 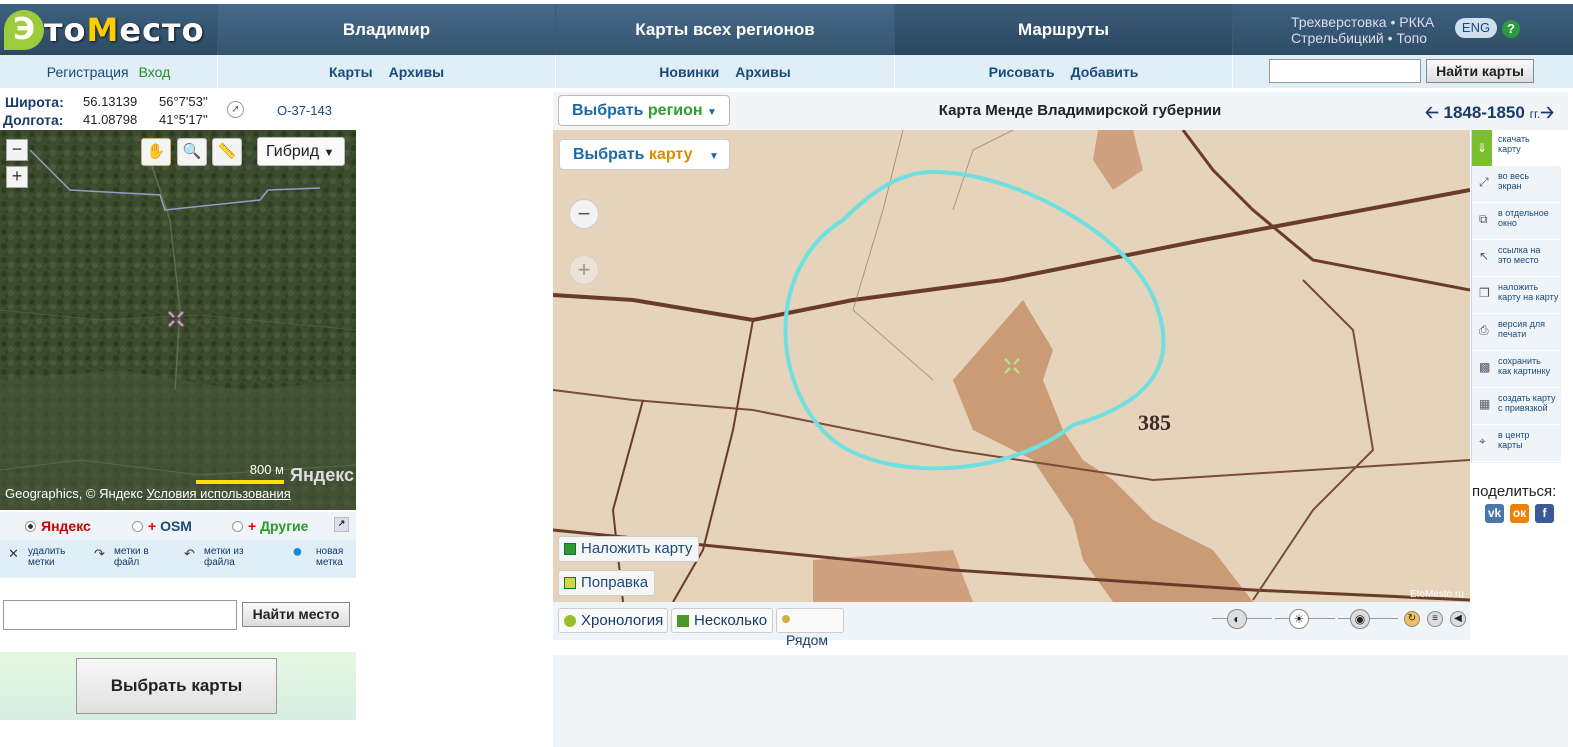 What do you see at coordinates (1517, 148) in the screenshot?
I see `download-map-button: ⇓ скачать карту` at bounding box center [1517, 148].